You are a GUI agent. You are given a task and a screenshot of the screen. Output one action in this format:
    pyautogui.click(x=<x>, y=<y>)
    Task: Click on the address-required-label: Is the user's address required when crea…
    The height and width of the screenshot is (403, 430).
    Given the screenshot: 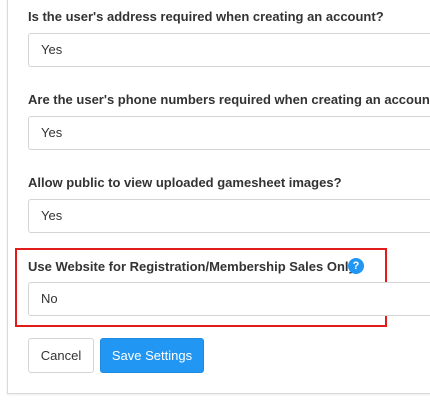 What is the action you would take?
    pyautogui.click(x=206, y=16)
    